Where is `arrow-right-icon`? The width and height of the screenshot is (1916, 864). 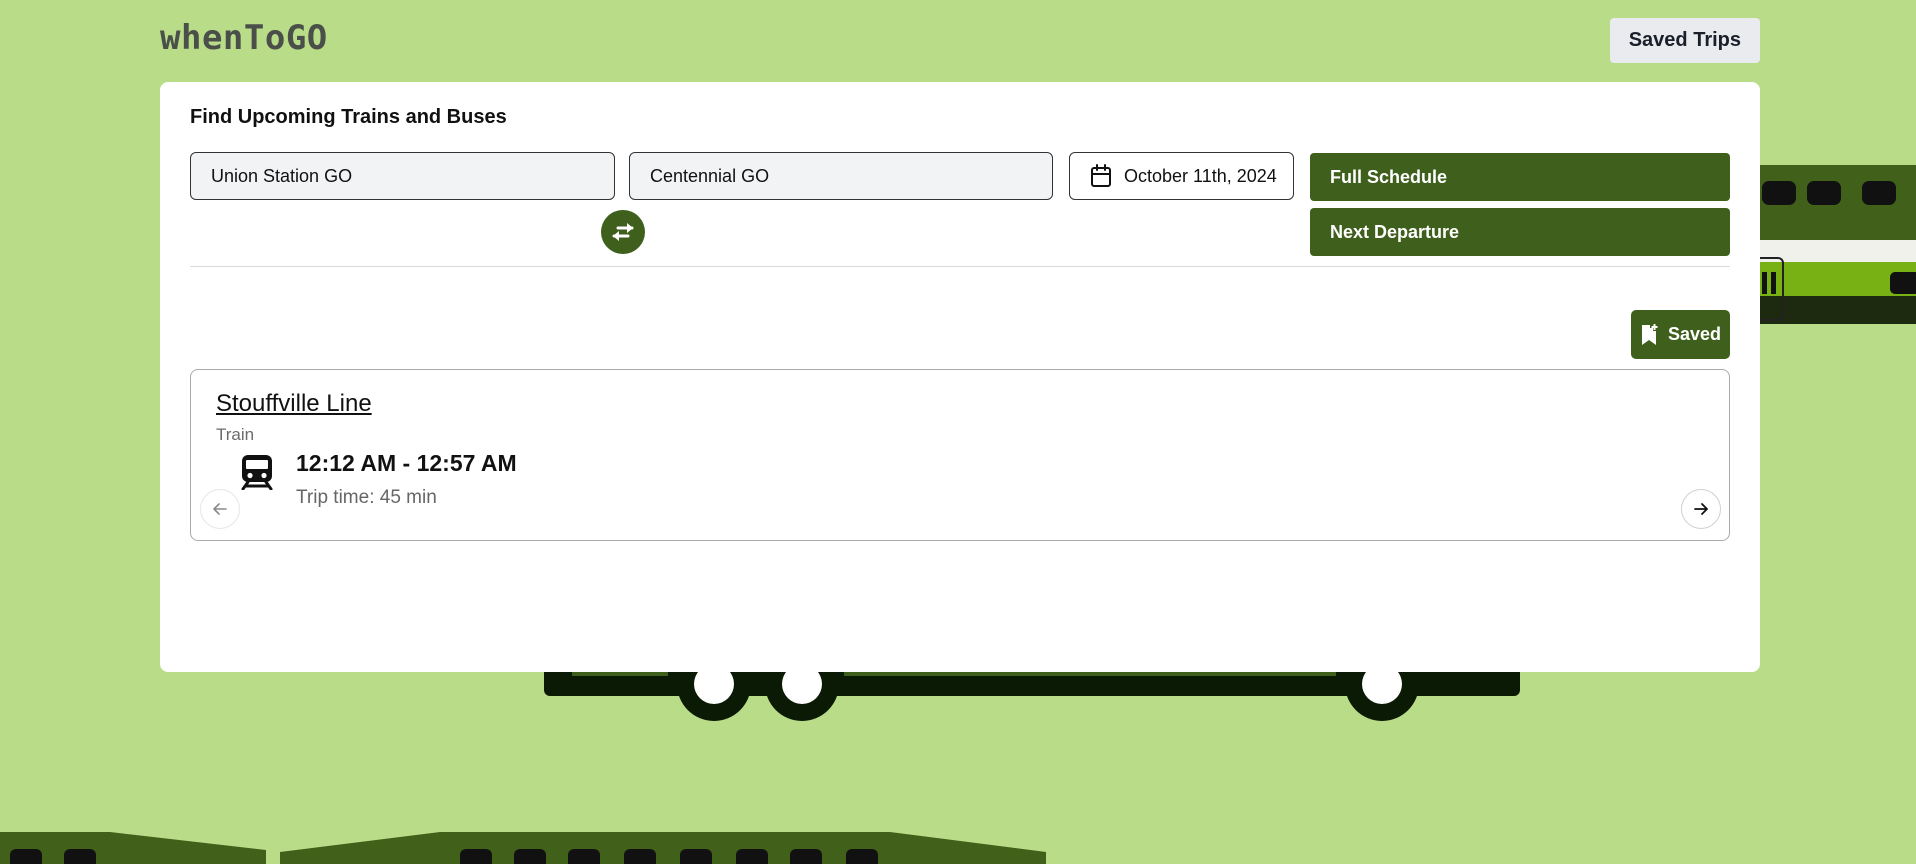
arrow-right-icon is located at coordinates (1701, 509).